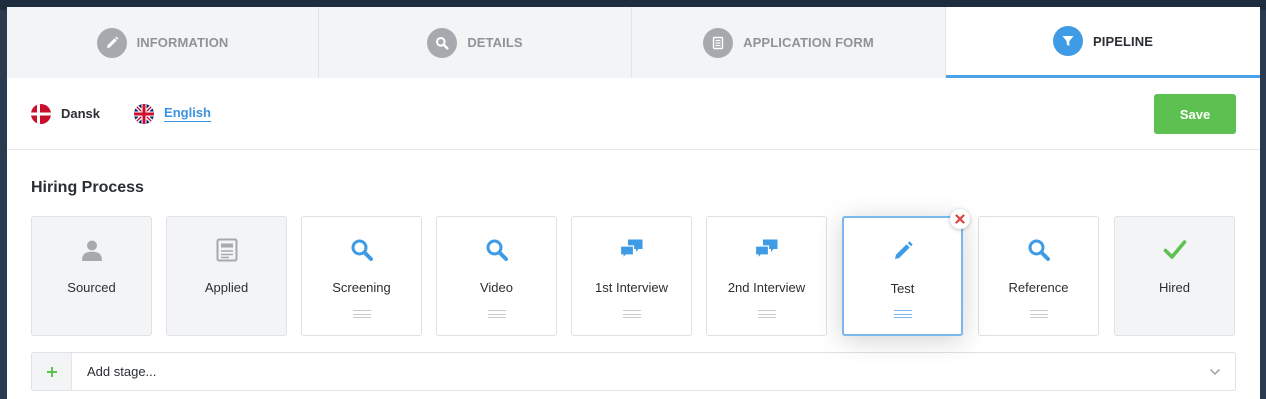 The height and width of the screenshot is (399, 1266). Describe the element at coordinates (361, 287) in the screenshot. I see `stage-label: Screening` at that location.